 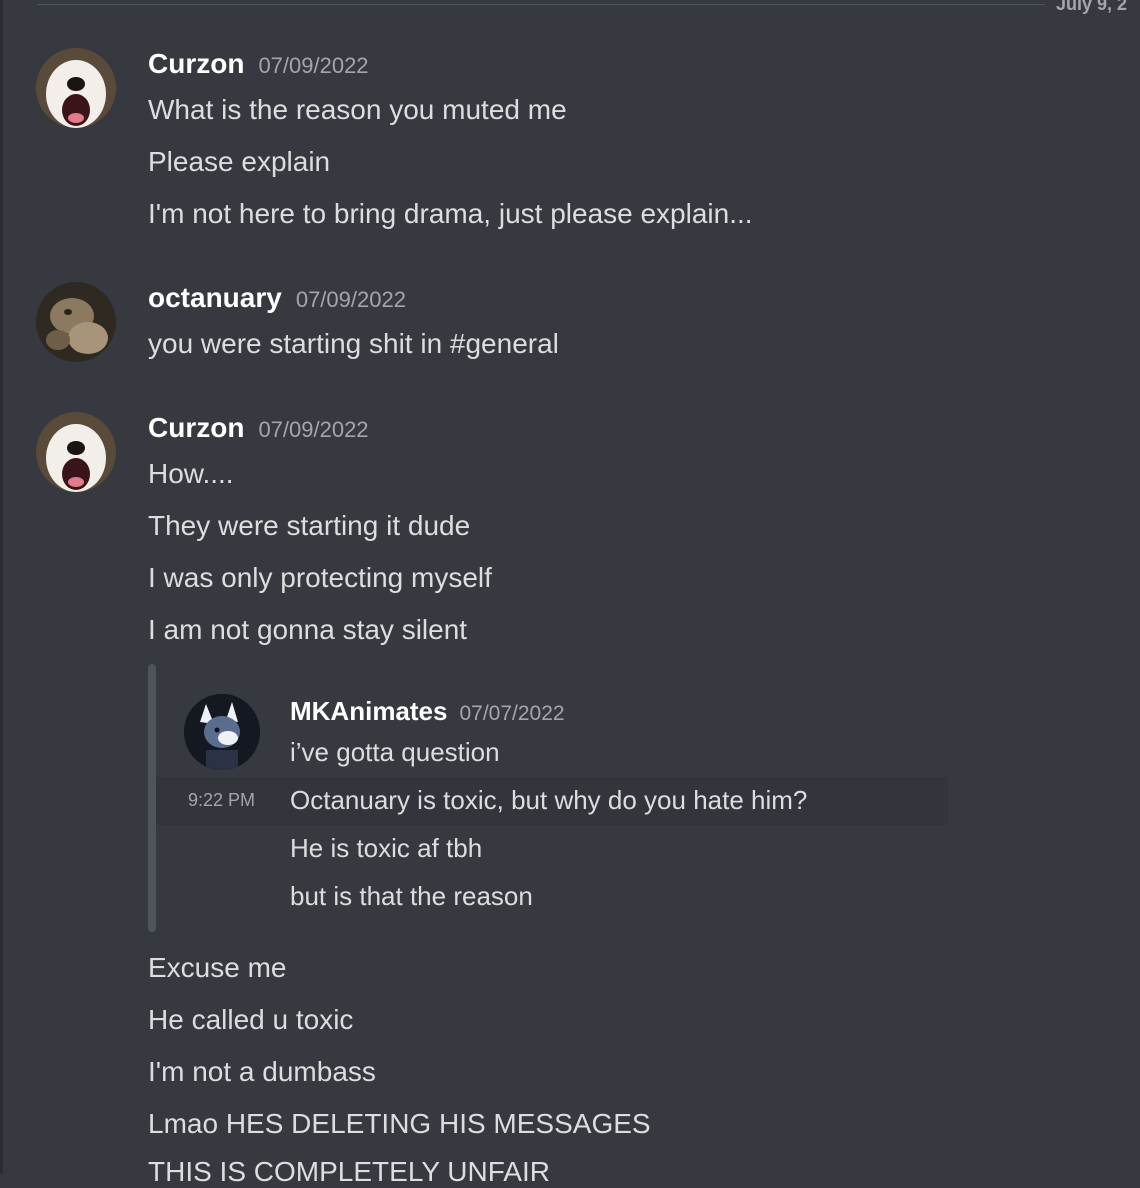 What do you see at coordinates (512, 713) in the screenshot?
I see `message-timestamp: 07/07/2022` at bounding box center [512, 713].